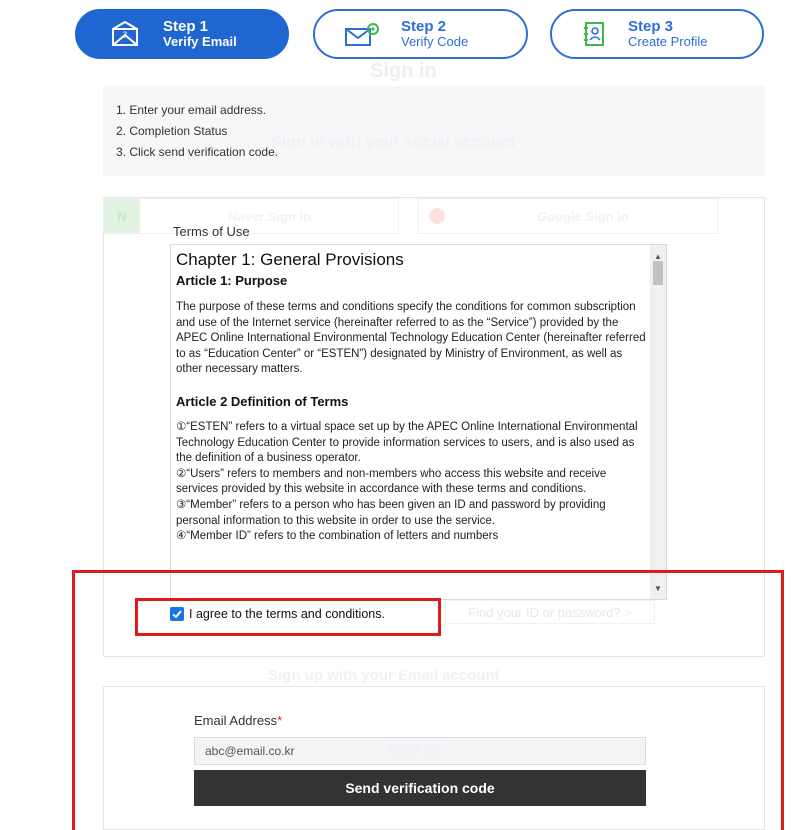 The height and width of the screenshot is (830, 811). I want to click on step-2-verify-code: Step 2 Verify Code, so click(420, 34).